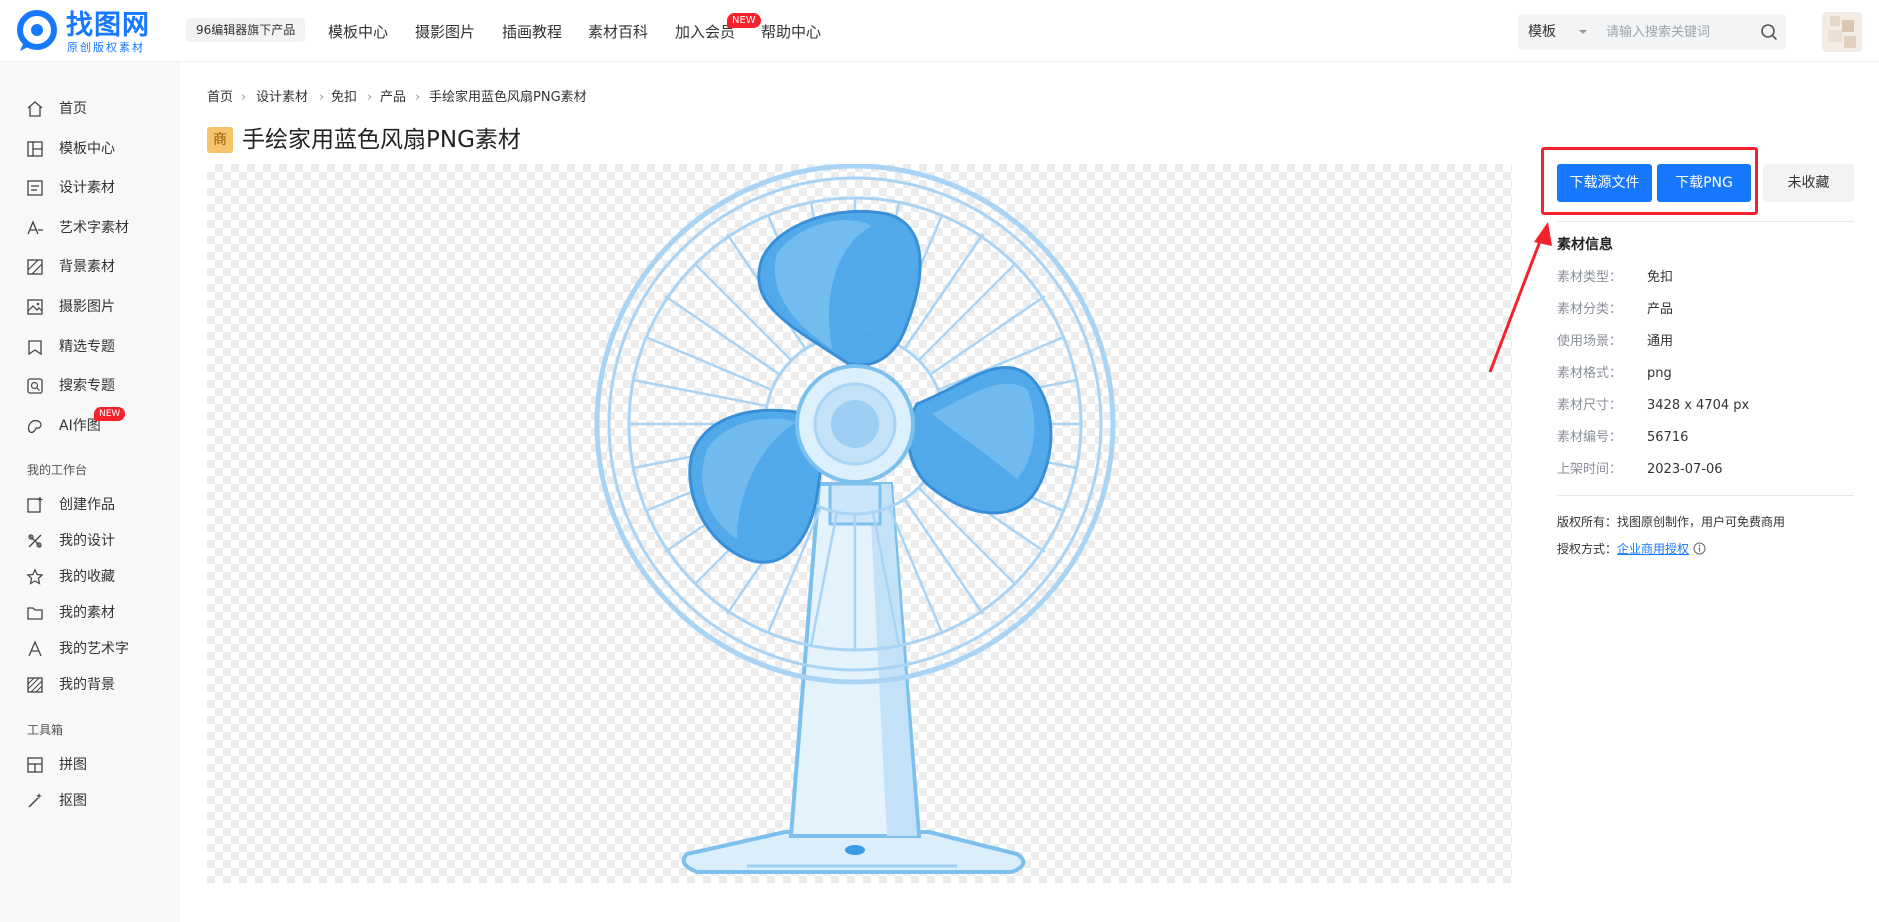 Image resolution: width=1879 pixels, height=922 pixels. I want to click on sidebar-item-my-materials: 我的素材, so click(94, 613).